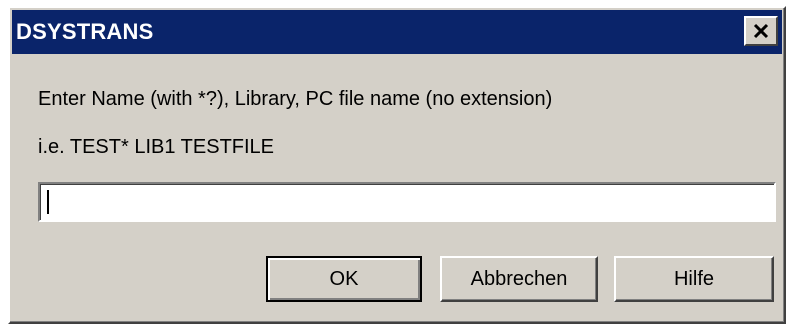 The image size is (788, 331). I want to click on name-input, so click(407, 202).